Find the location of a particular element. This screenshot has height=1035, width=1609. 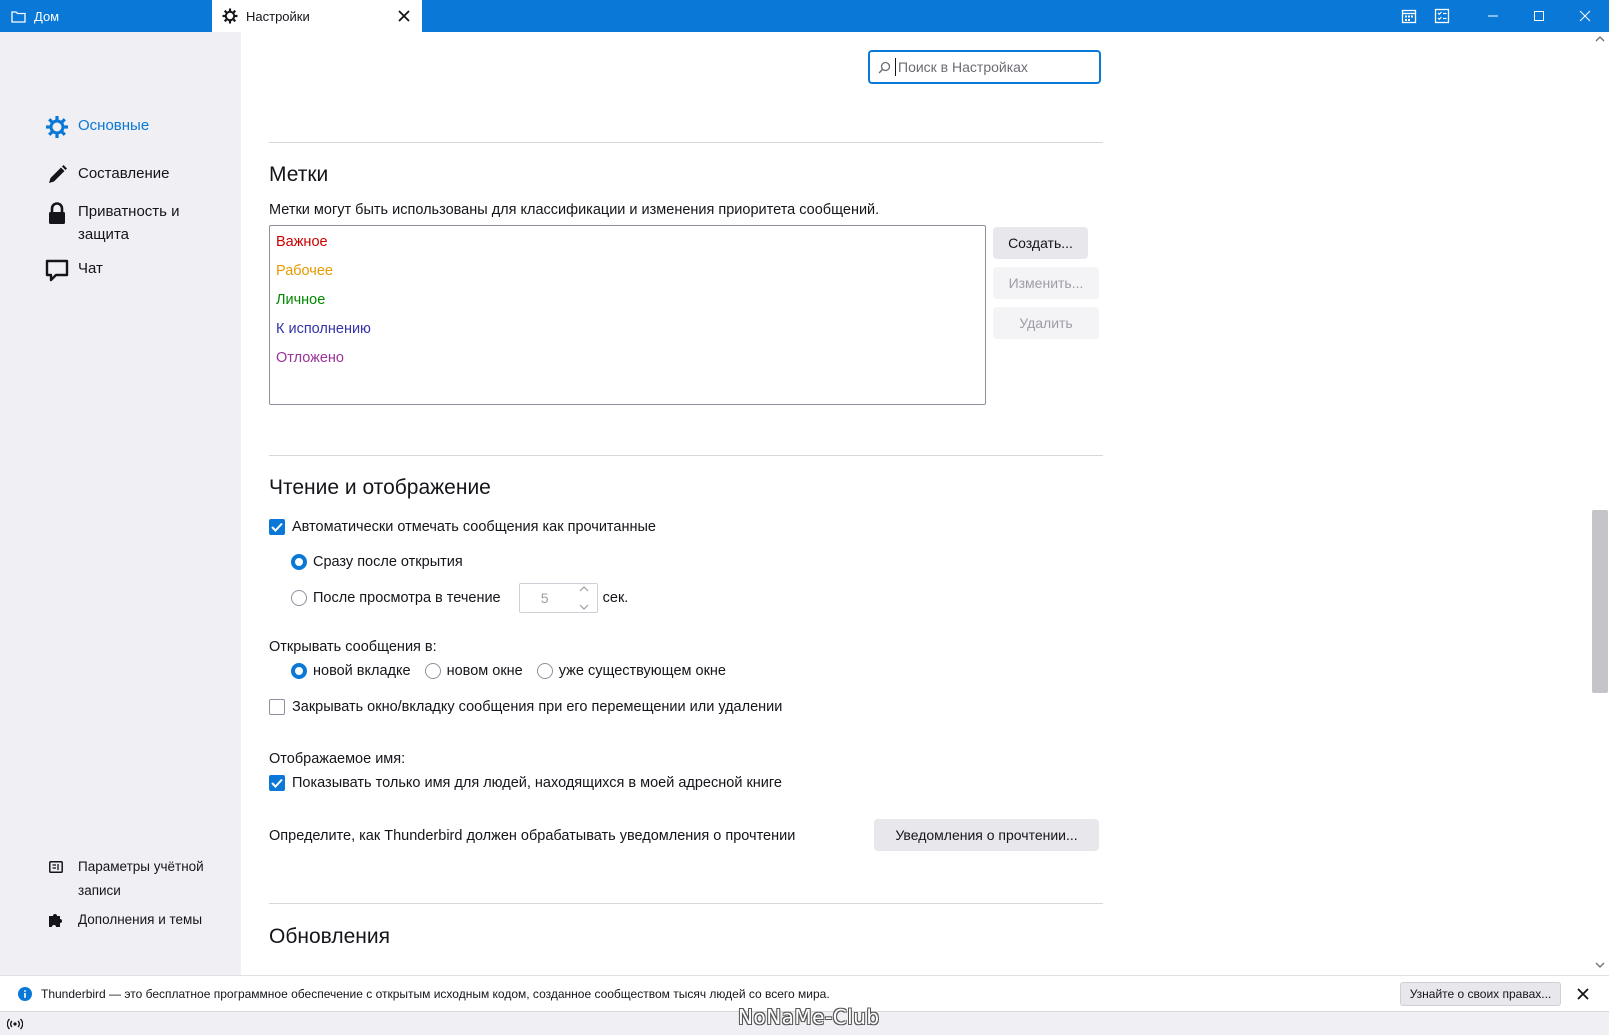

delay-seconds-value: 5 is located at coordinates (544, 598).